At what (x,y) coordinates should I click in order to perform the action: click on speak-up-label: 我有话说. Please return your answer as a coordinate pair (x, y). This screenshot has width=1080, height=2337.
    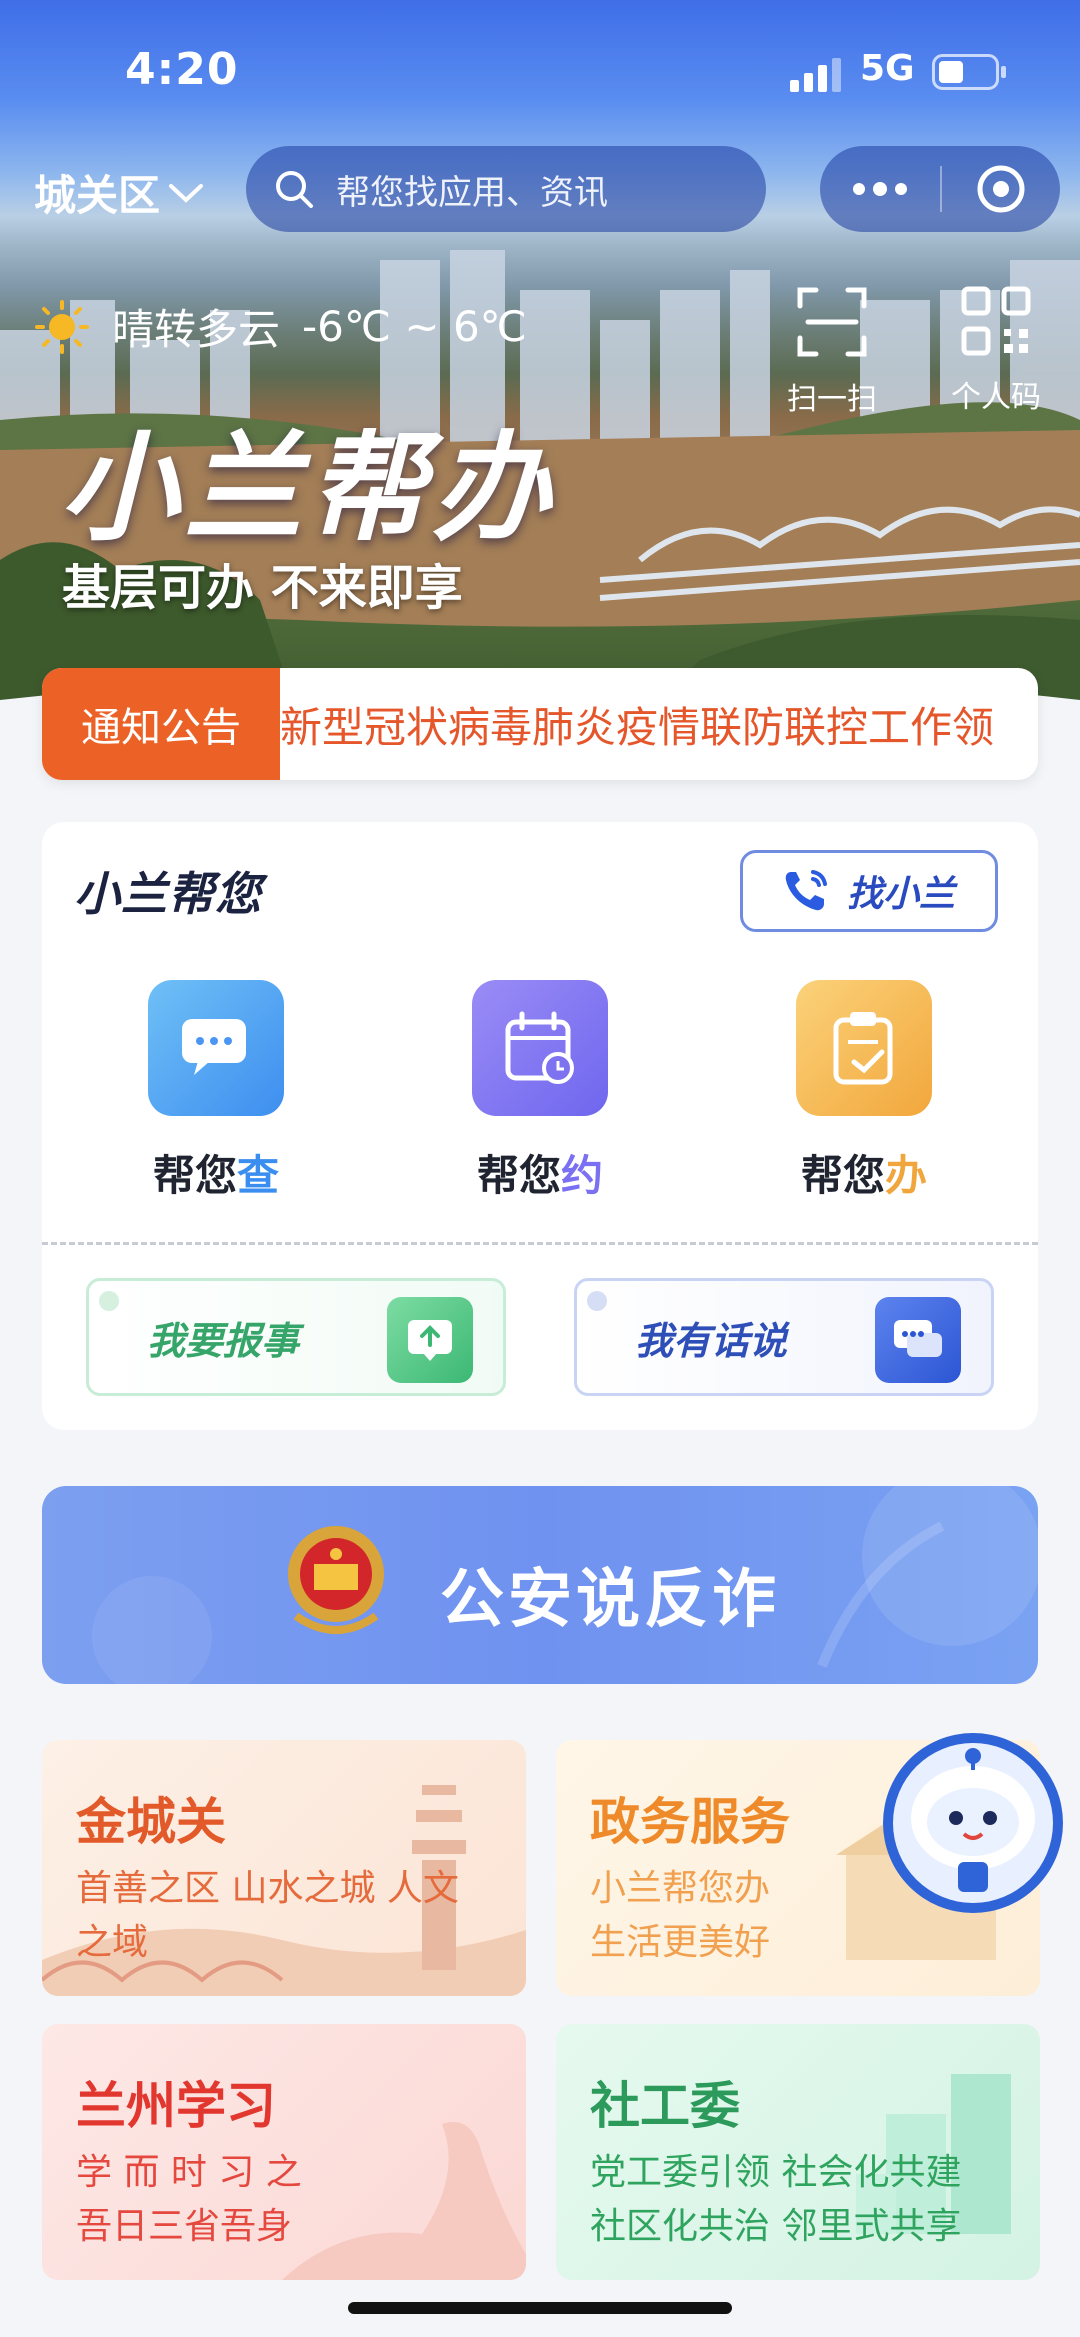
    Looking at the image, I should click on (711, 1340).